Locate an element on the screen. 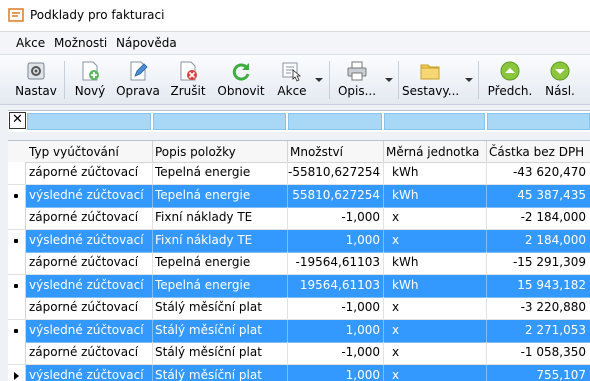 Image resolution: width=590 pixels, height=381 pixels. nastav-button: Nastav is located at coordinates (36, 79).